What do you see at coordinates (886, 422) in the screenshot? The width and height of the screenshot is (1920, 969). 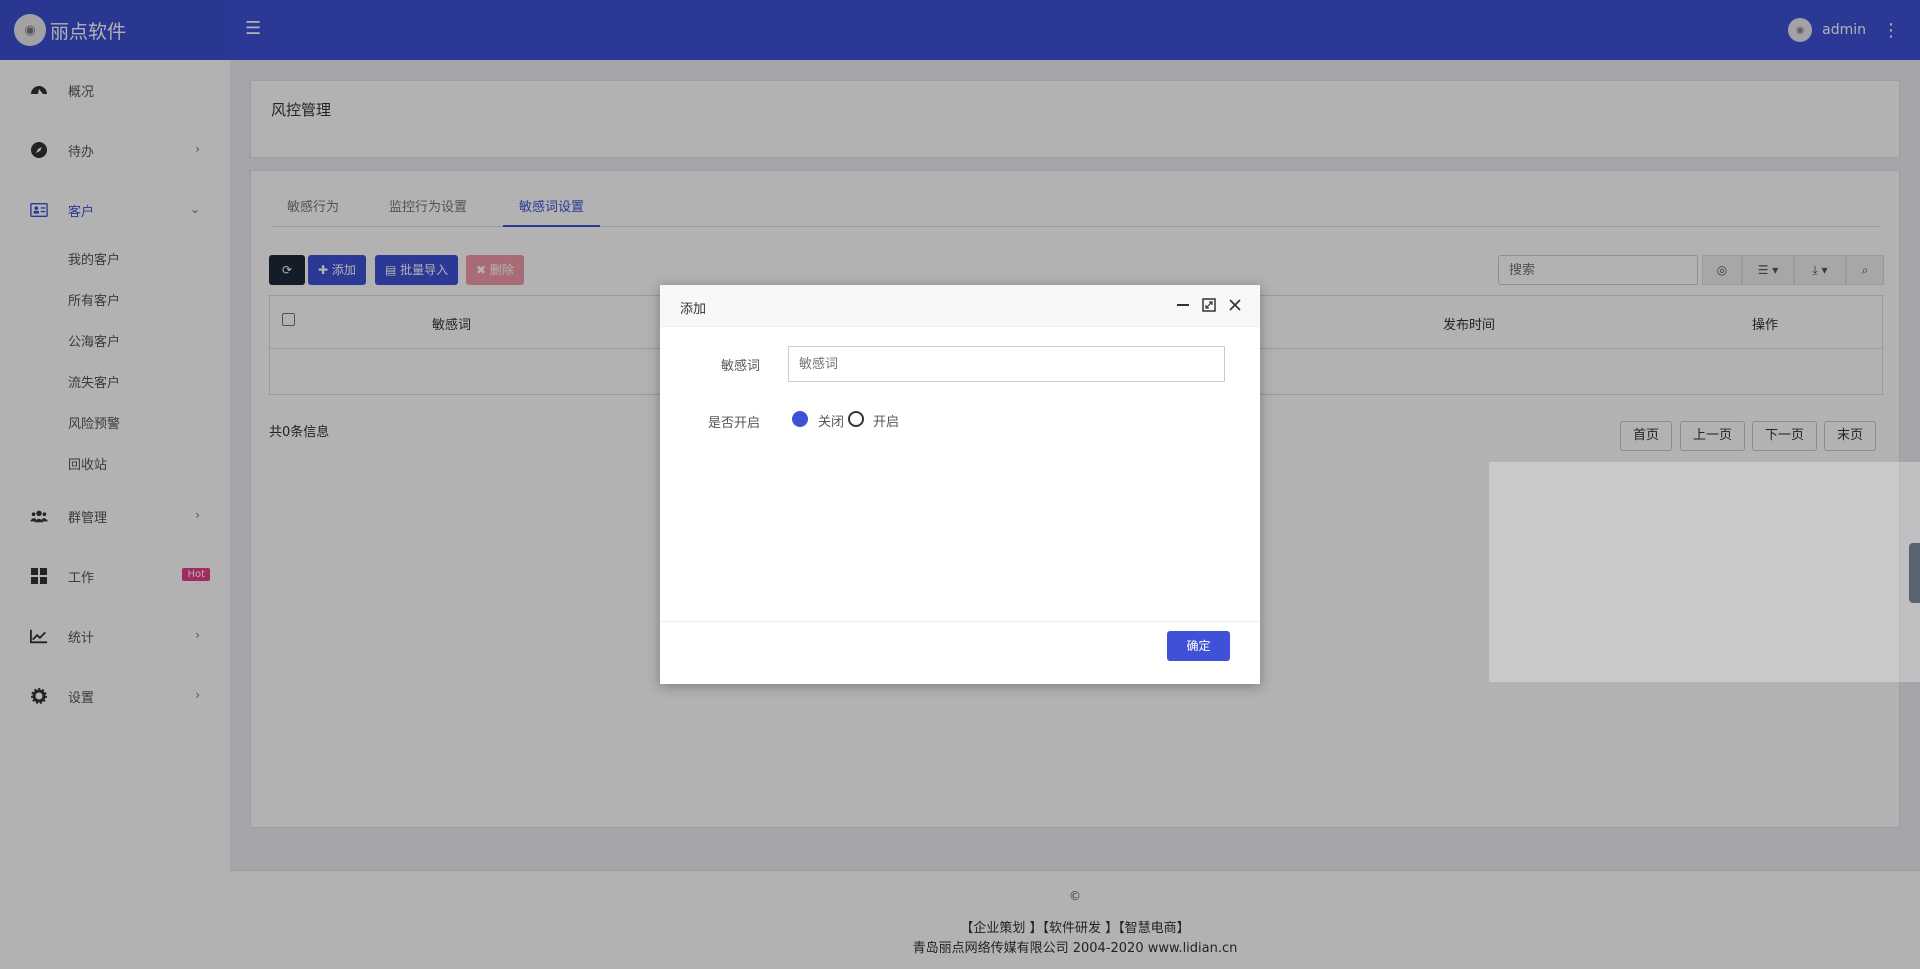 I see `radio-on-label: 开启` at bounding box center [886, 422].